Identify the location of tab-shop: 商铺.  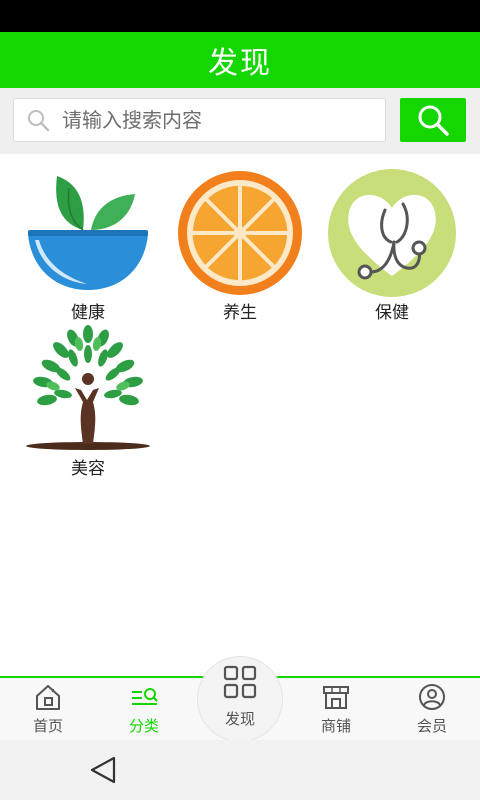
(336, 710).